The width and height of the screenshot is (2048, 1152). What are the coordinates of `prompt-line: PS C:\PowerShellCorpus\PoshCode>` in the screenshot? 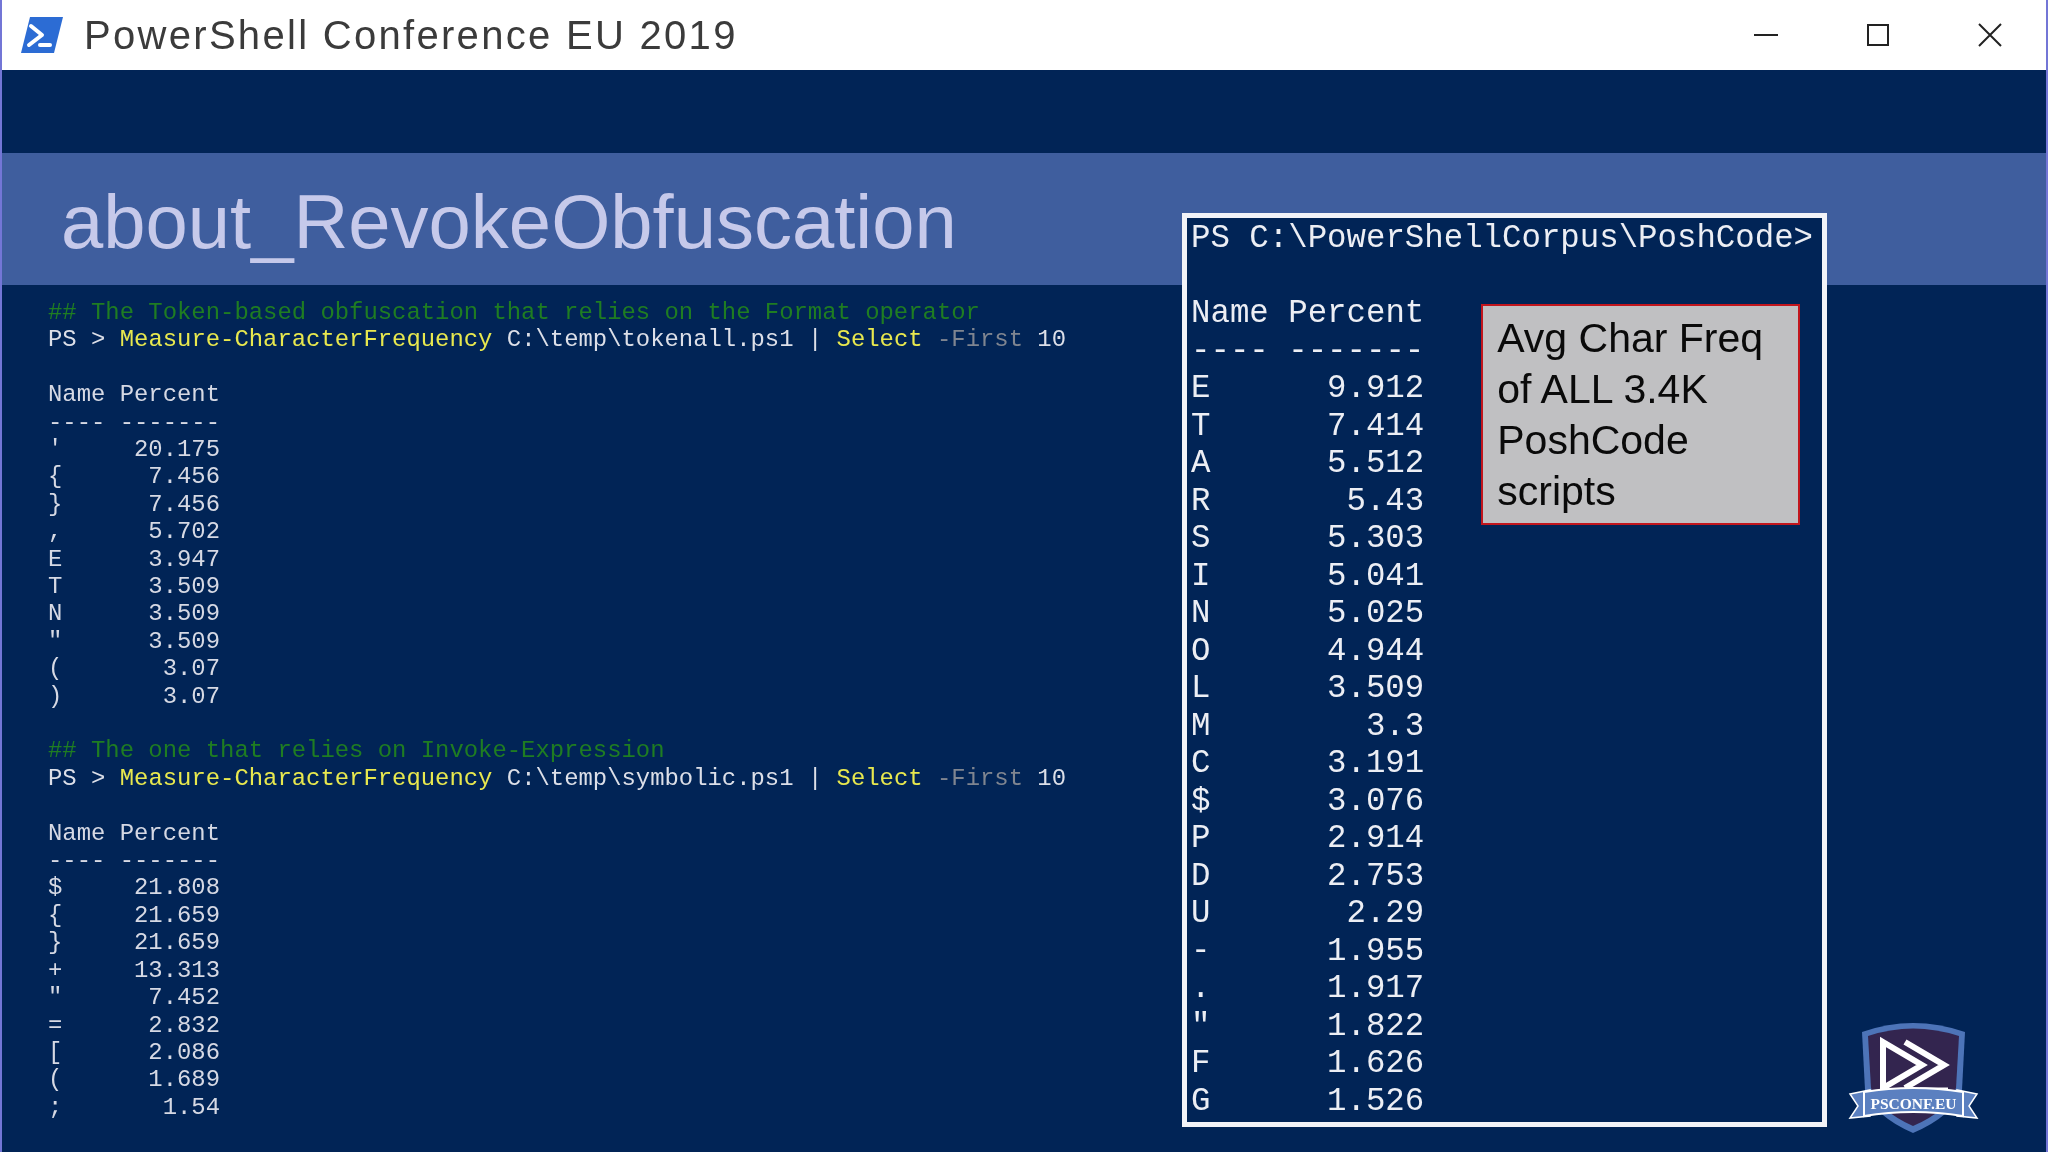 It's located at (1502, 239).